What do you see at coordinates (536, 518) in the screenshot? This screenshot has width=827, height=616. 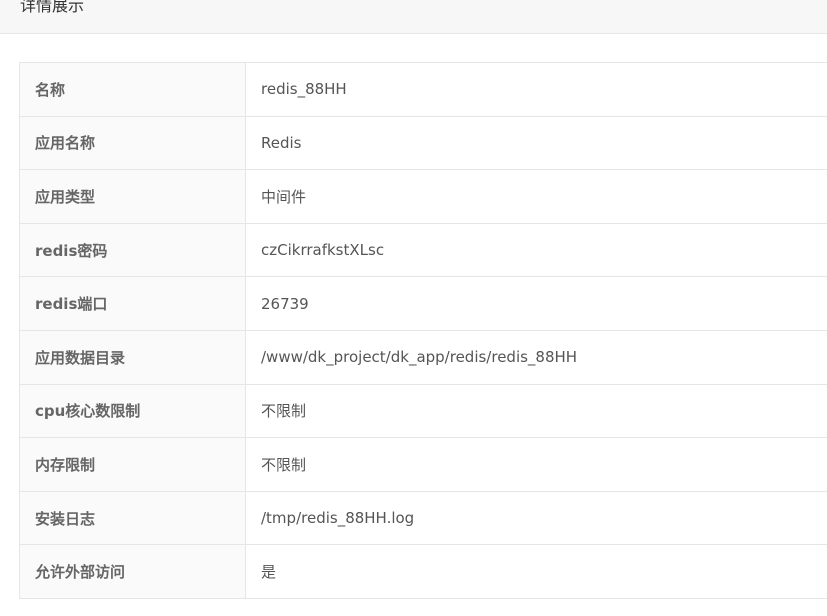 I see `field-value: /tmp/redis_88HH.log` at bounding box center [536, 518].